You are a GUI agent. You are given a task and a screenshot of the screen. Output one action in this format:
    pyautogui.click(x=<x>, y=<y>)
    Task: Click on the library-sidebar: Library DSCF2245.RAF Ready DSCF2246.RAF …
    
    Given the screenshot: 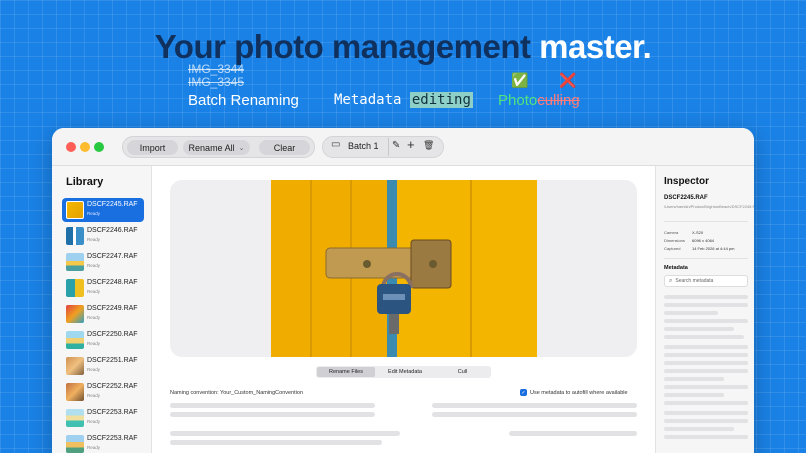 What is the action you would take?
    pyautogui.click(x=102, y=309)
    